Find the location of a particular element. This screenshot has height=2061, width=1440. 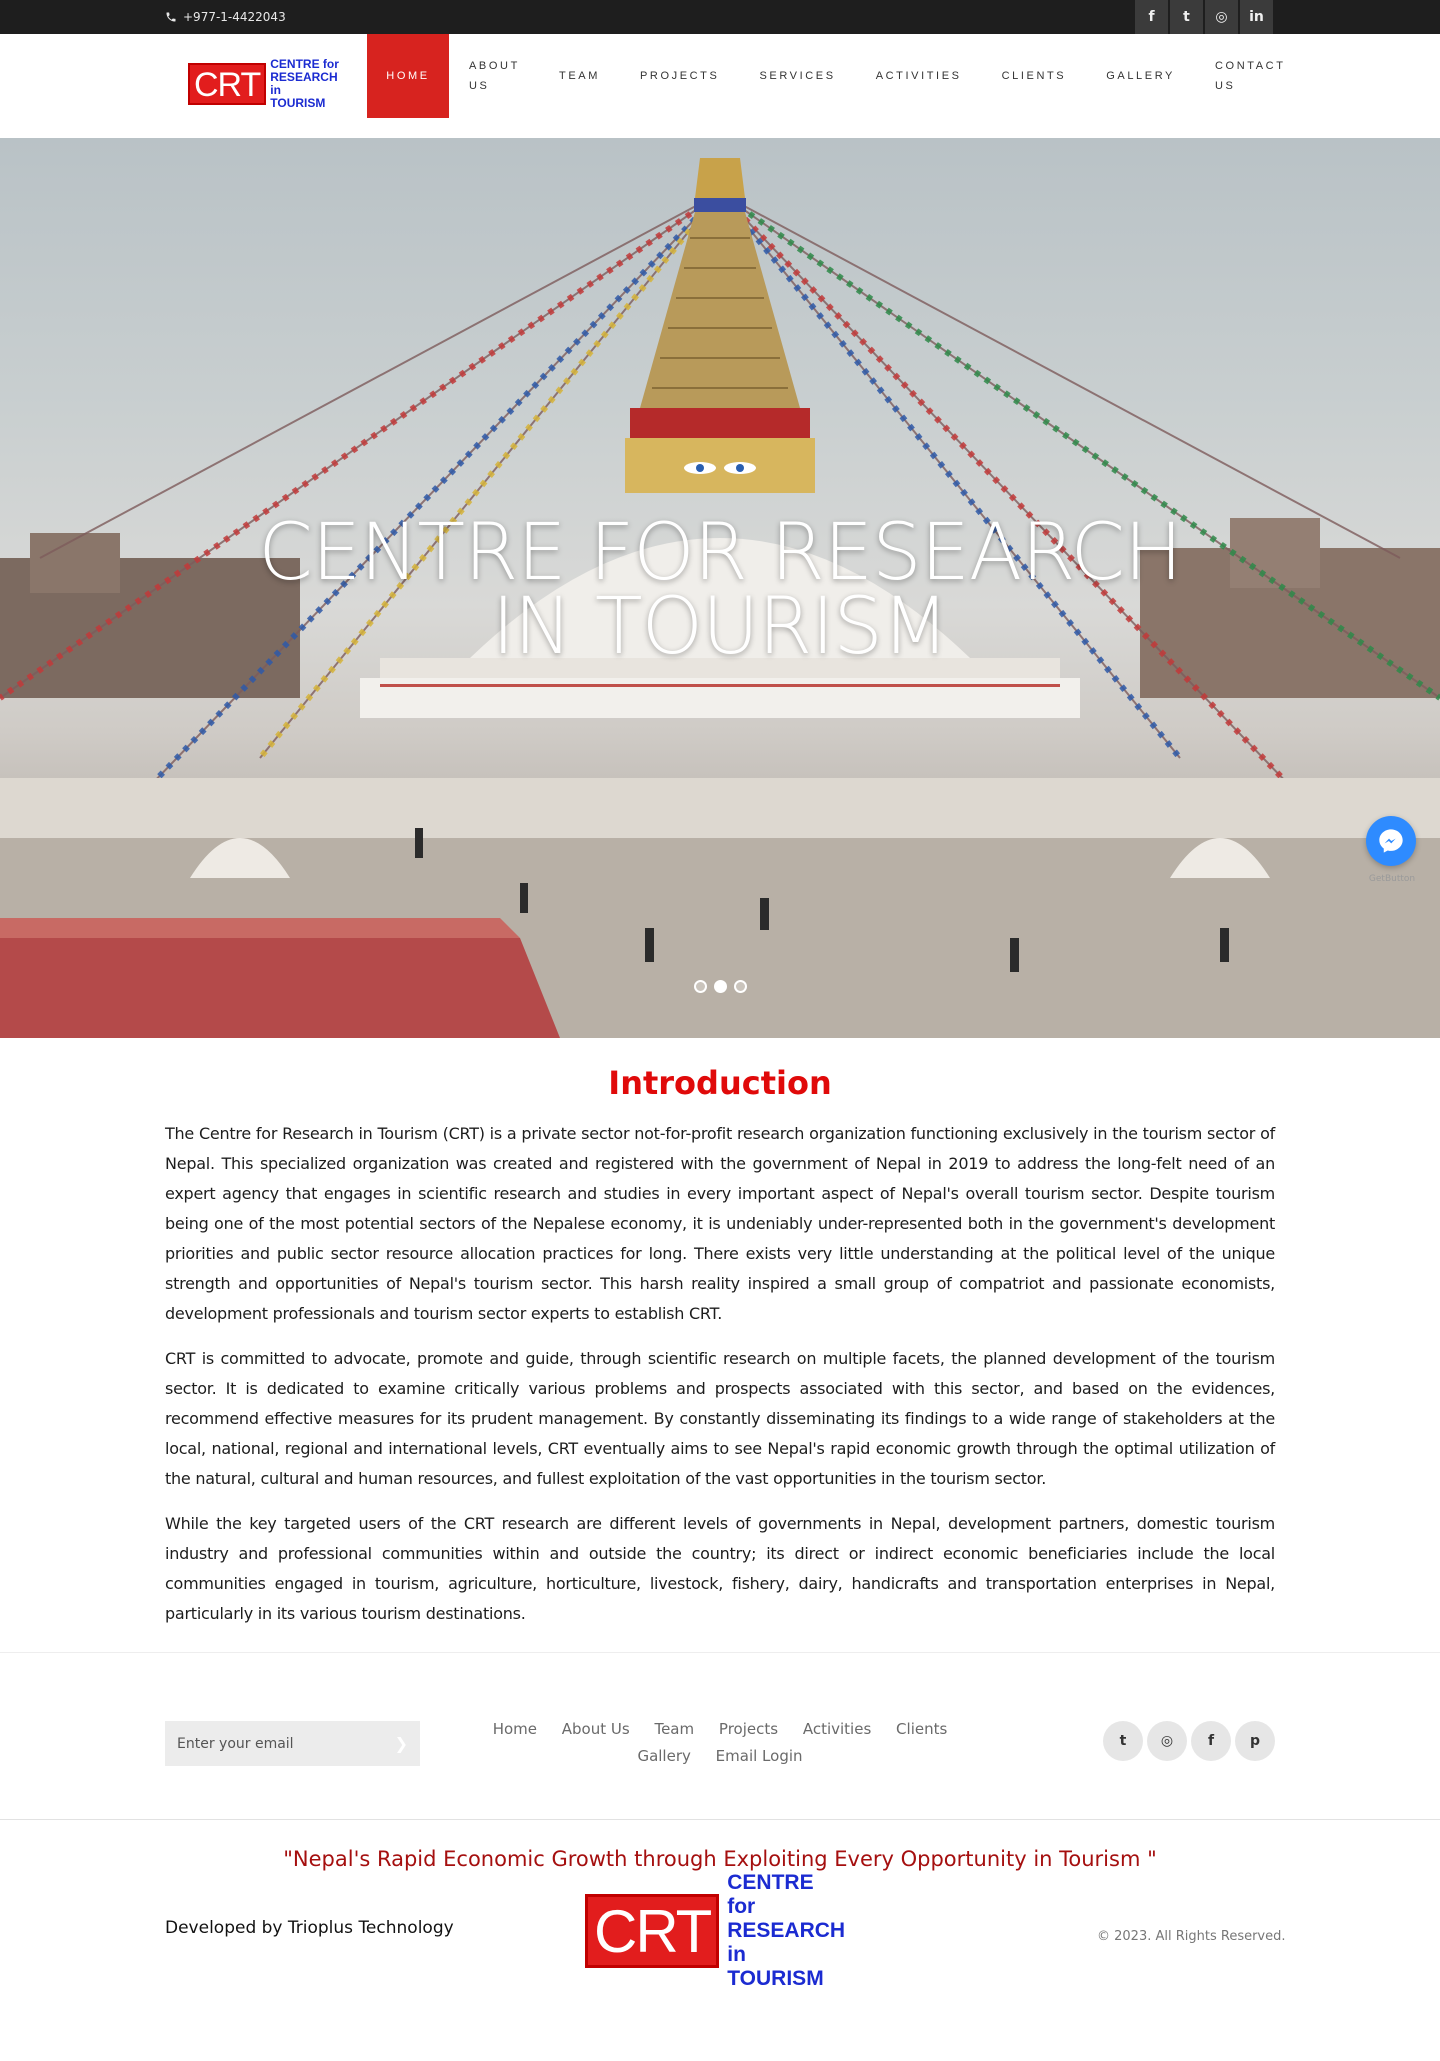

nav-home: HOME is located at coordinates (408, 76).